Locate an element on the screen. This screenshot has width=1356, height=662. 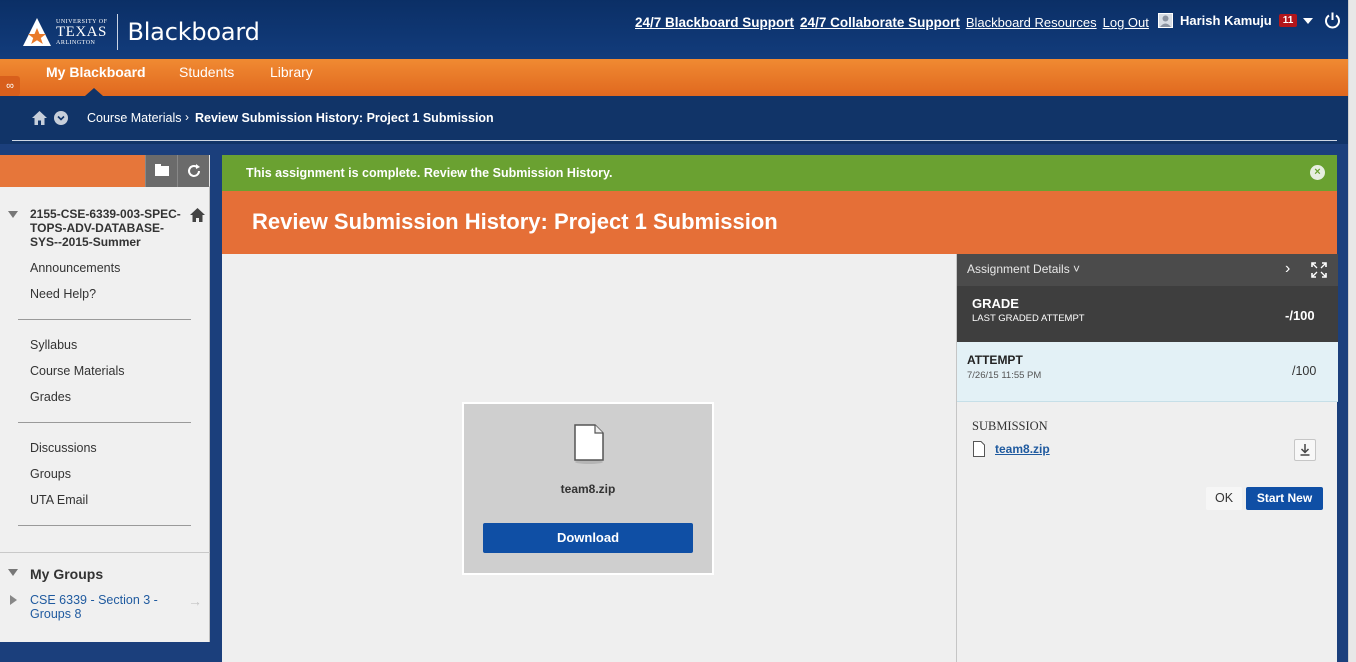
fullscreen-icon is located at coordinates (1319, 270).